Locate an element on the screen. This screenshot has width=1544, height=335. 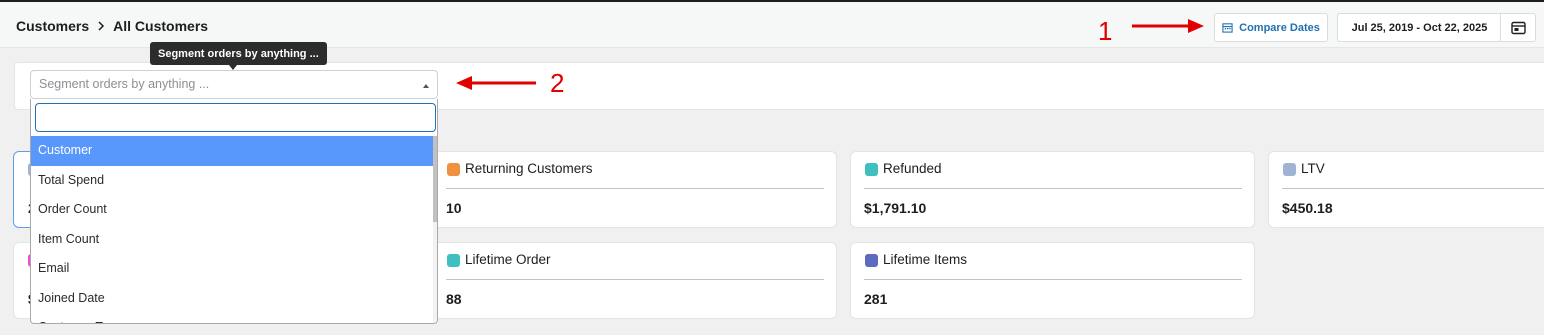
scrollbar-thumb is located at coordinates (435, 179).